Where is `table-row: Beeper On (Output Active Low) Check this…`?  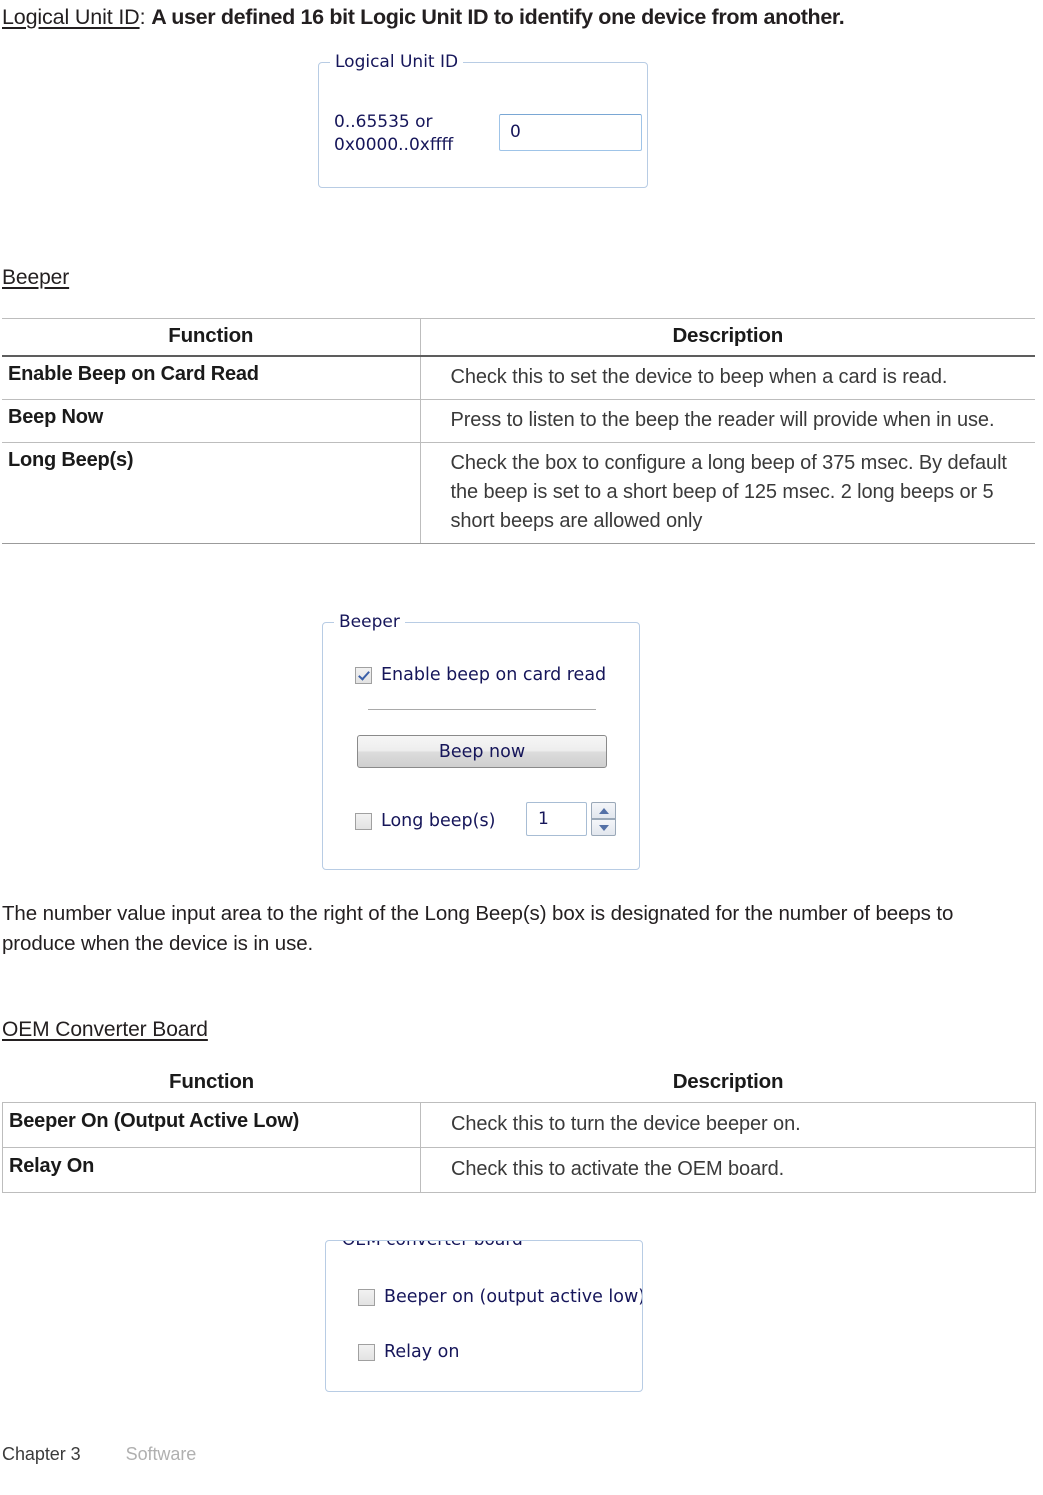 table-row: Beeper On (Output Active Low) Check this… is located at coordinates (519, 1125).